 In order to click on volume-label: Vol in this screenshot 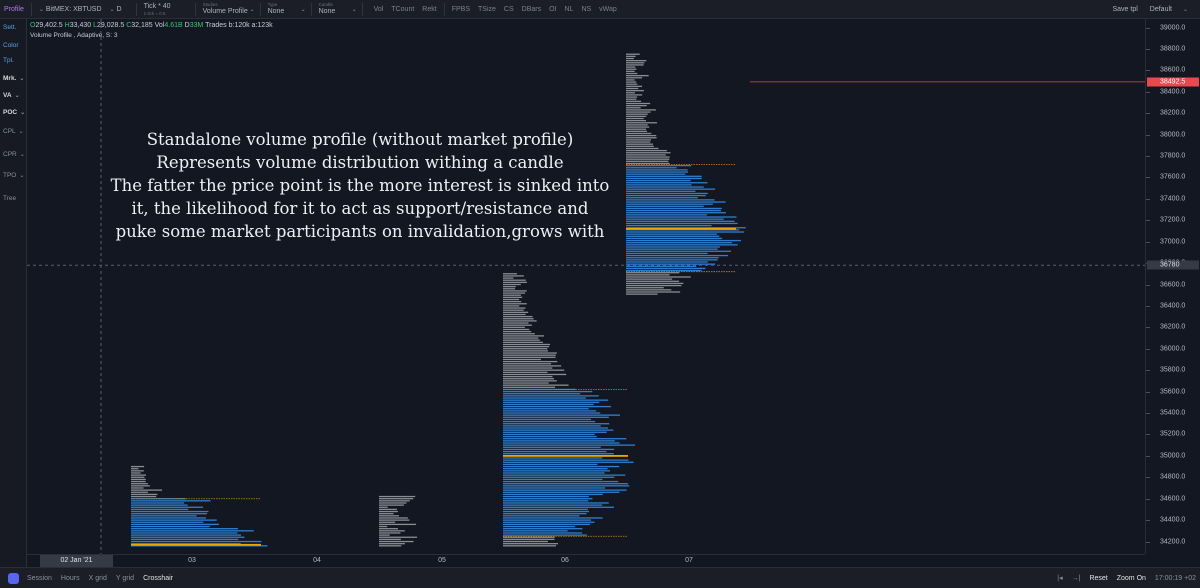, I will do `click(159, 25)`.